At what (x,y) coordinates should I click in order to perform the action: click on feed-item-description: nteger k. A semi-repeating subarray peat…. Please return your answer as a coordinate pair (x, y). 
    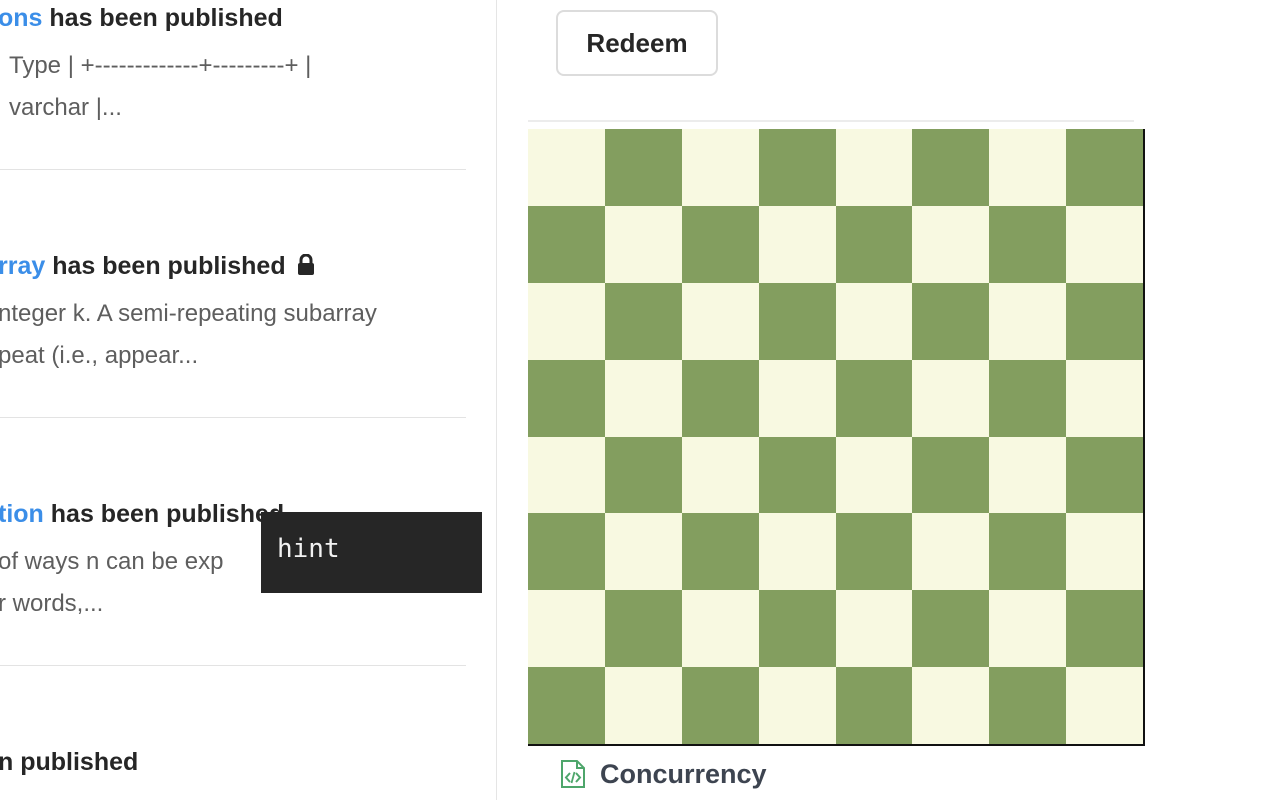
    Looking at the image, I should click on (188, 335).